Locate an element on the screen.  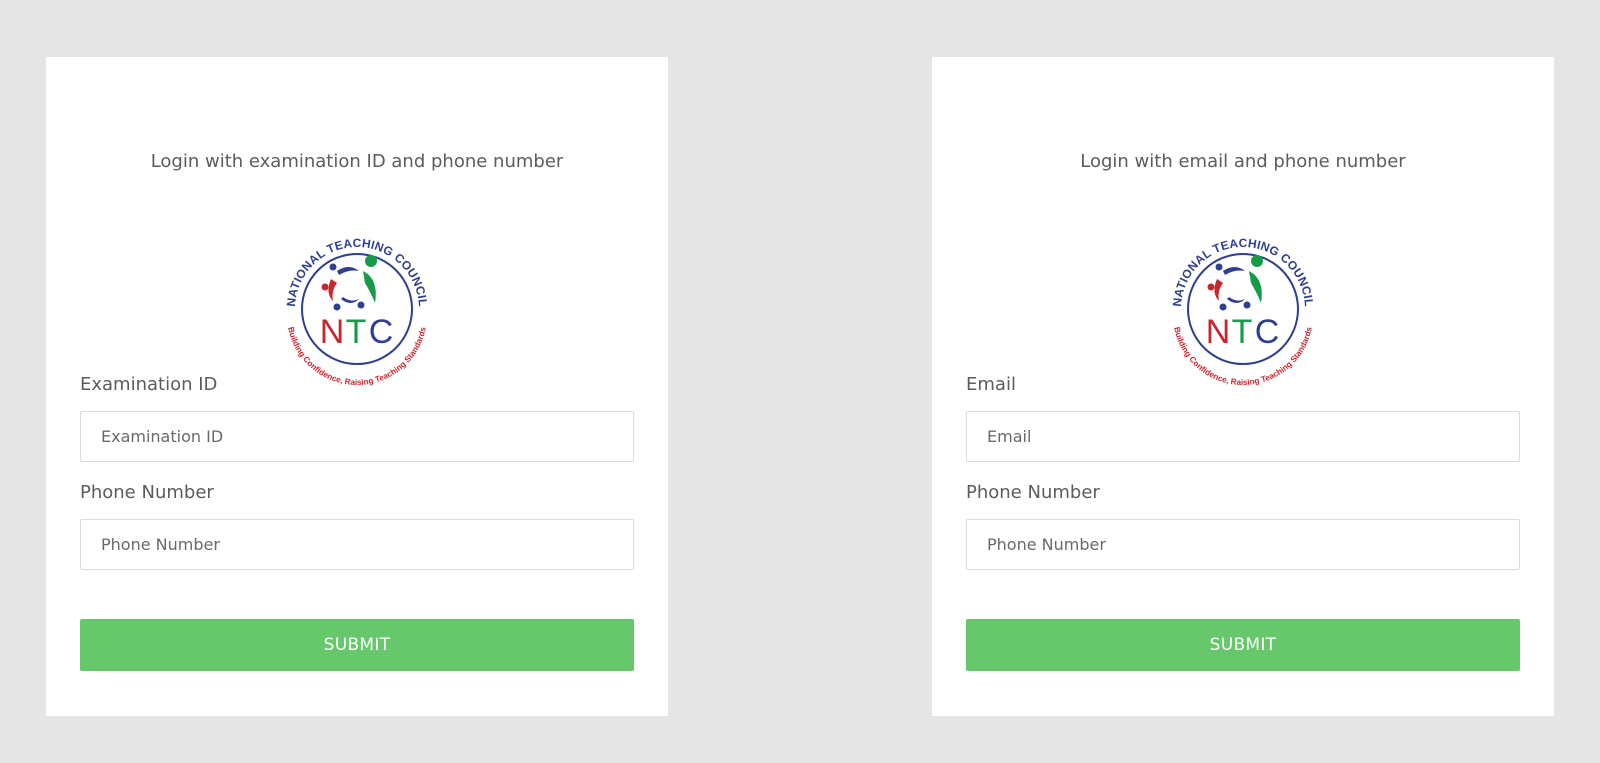
exam-phone-number-input is located at coordinates (357, 544).